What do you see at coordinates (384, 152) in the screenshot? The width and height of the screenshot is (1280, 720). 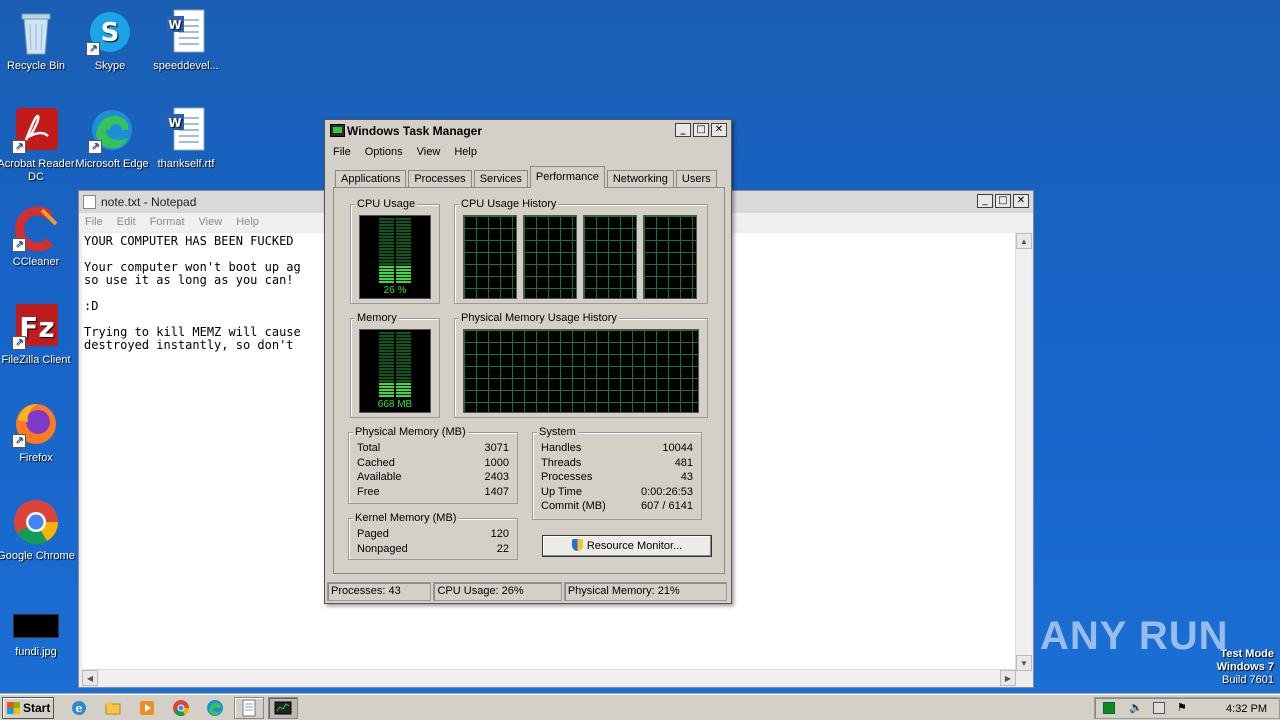 I see `menu-options: Options` at bounding box center [384, 152].